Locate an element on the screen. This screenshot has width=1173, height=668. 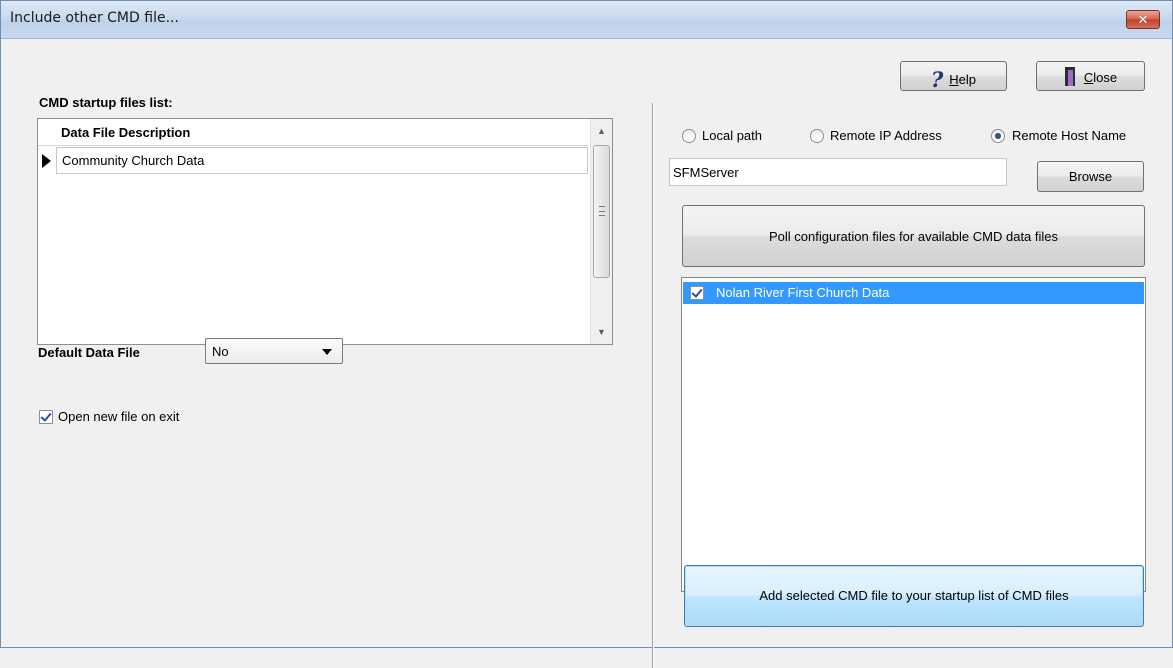
default-data-file-select: No is located at coordinates (274, 351).